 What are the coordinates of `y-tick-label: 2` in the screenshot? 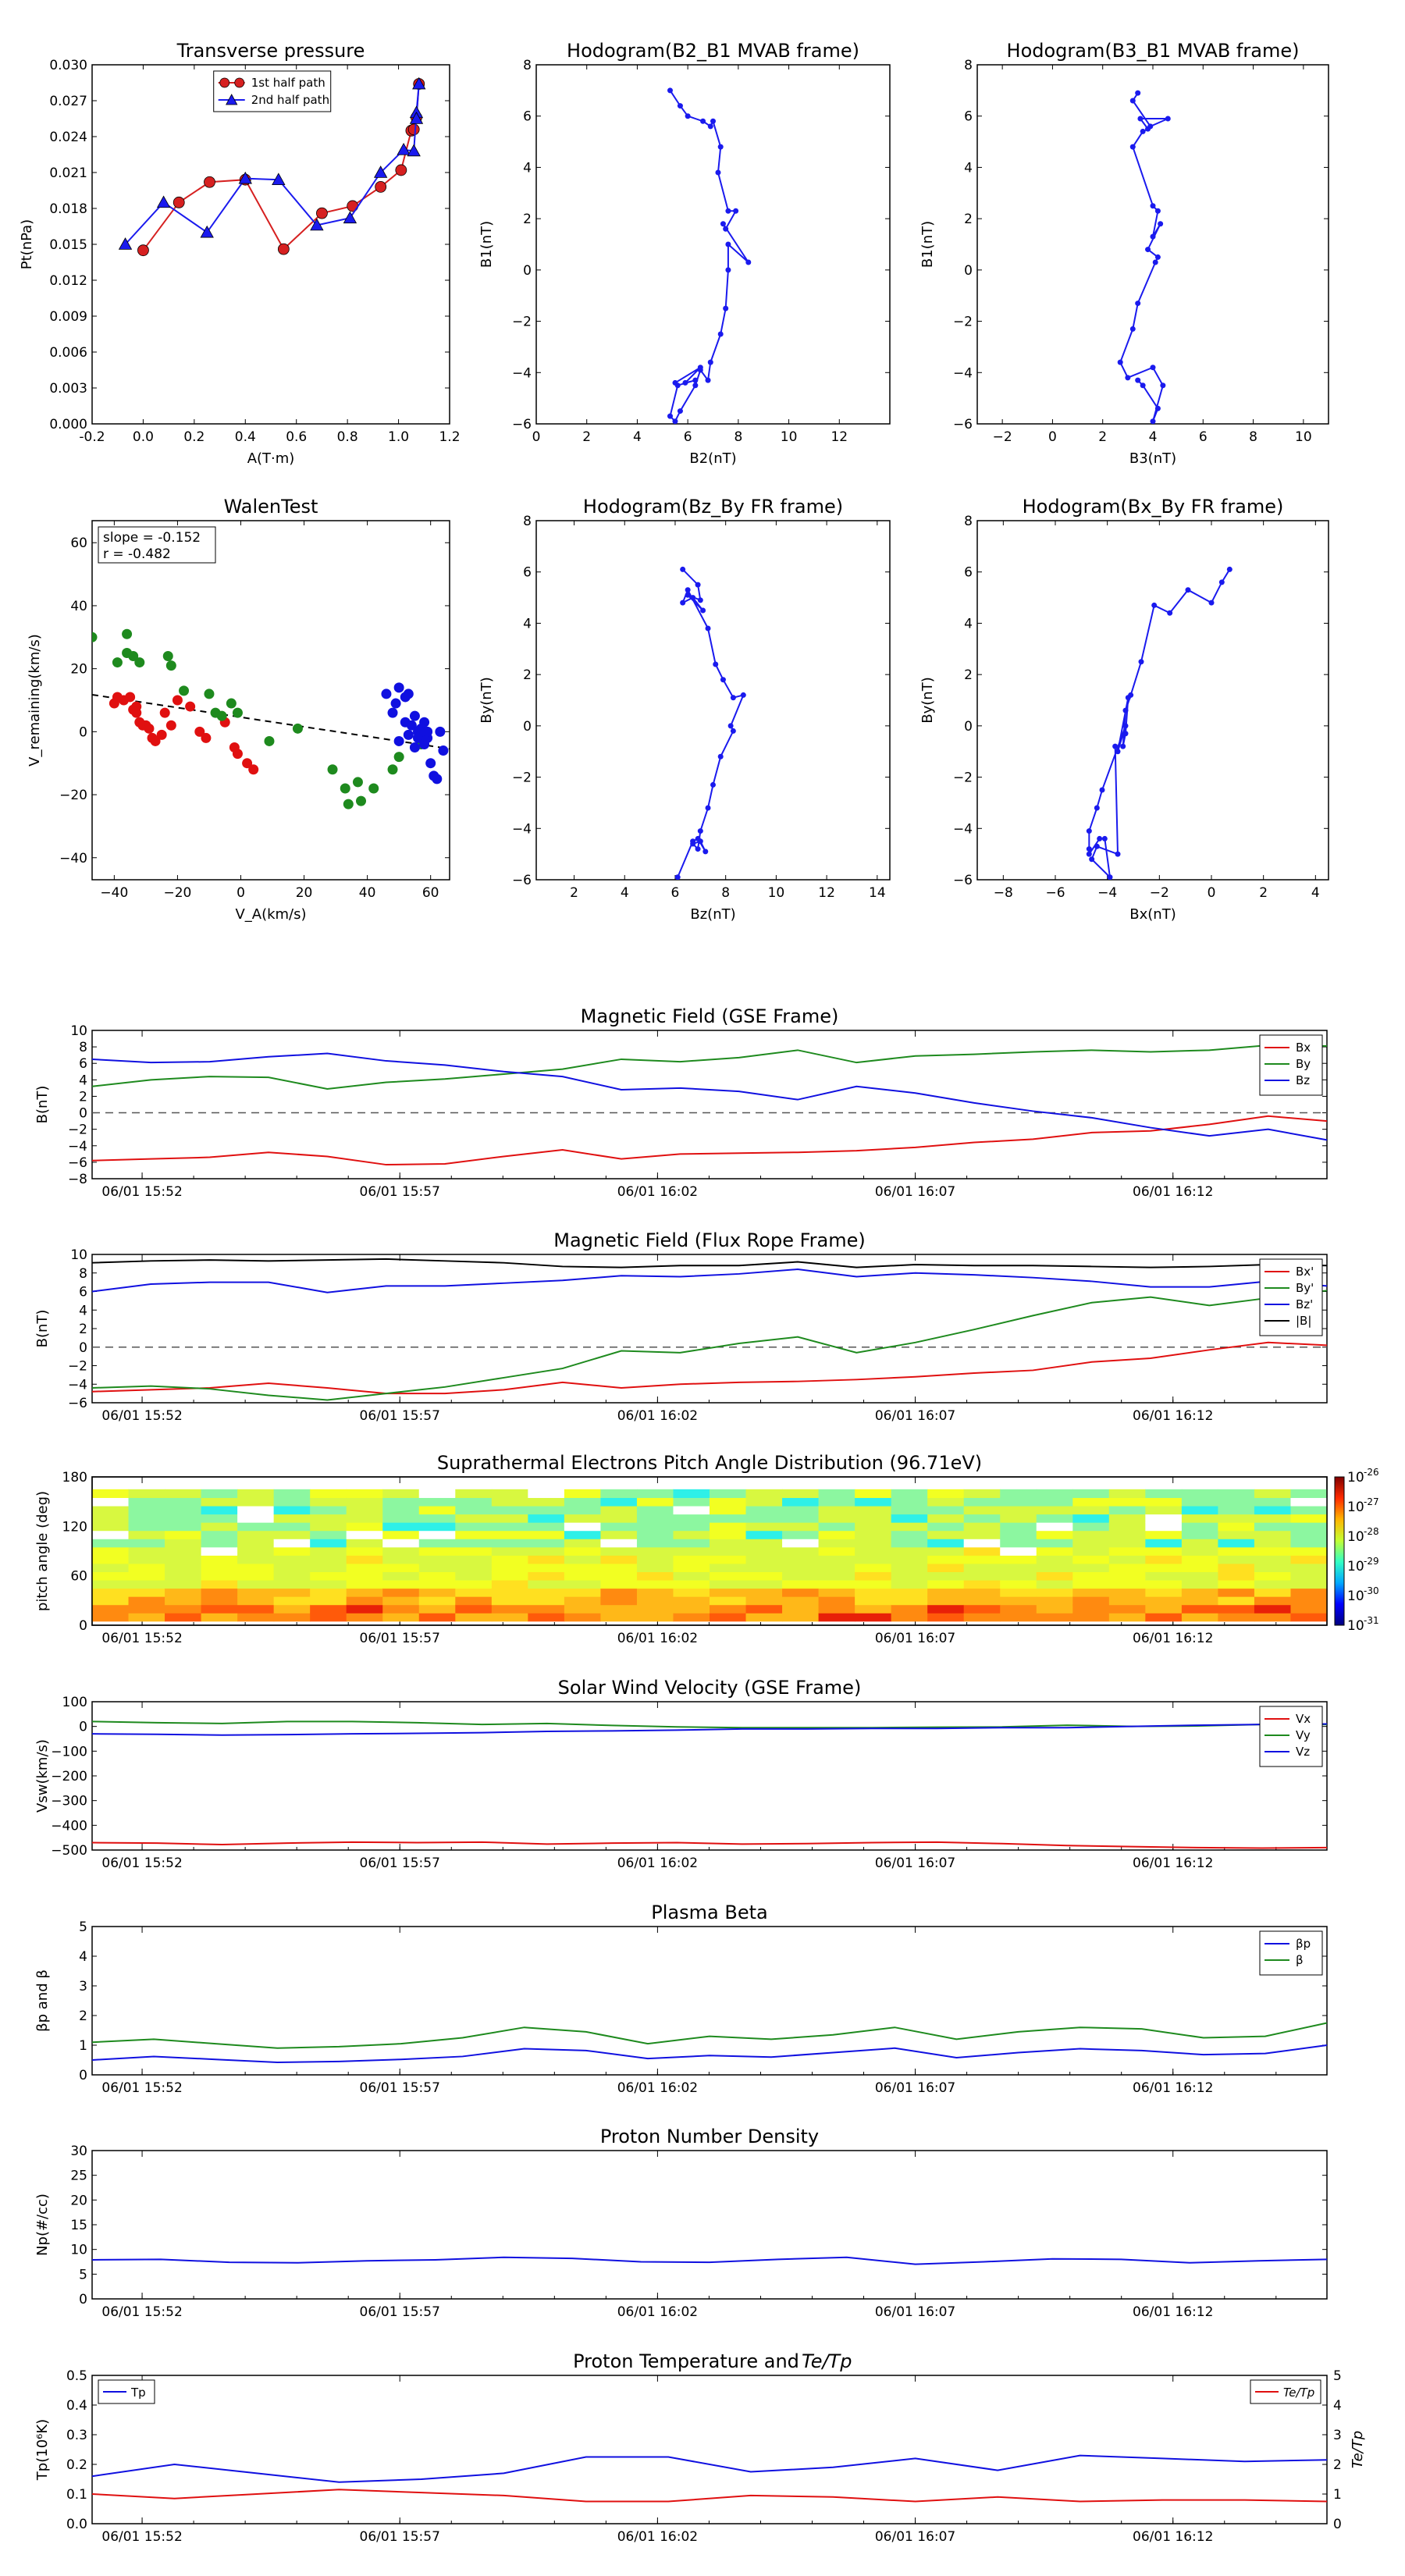 It's located at (527, 675).